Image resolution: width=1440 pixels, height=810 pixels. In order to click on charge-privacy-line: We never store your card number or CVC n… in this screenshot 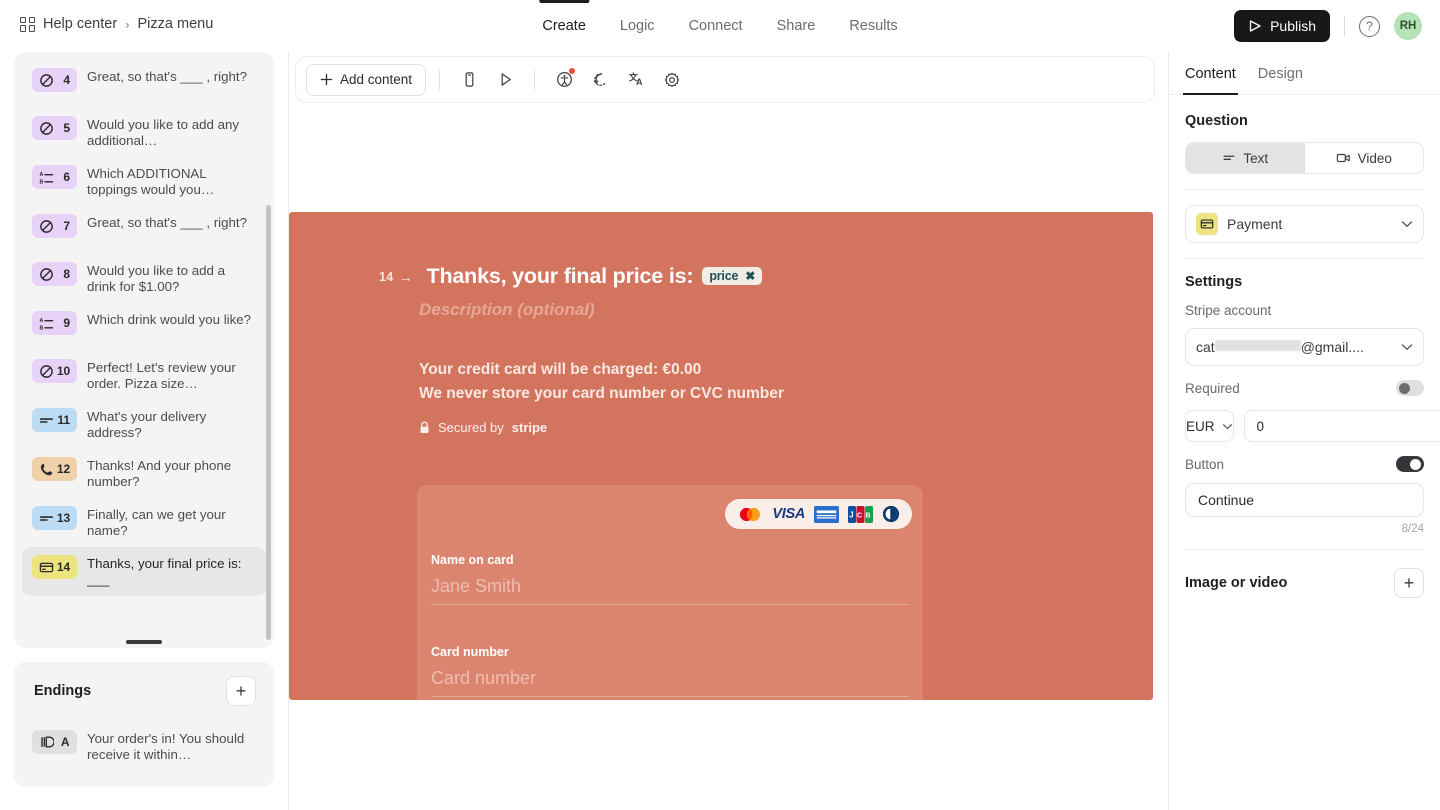, I will do `click(601, 393)`.